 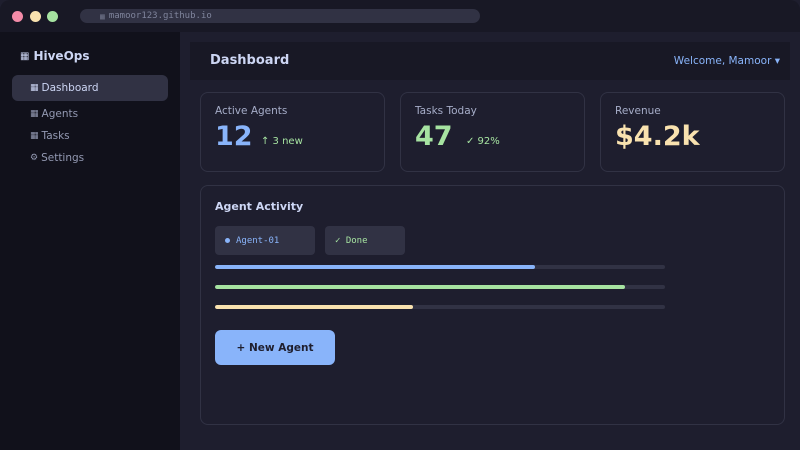 What do you see at coordinates (351, 240) in the screenshot?
I see `status-chip-label: ✓ Done` at bounding box center [351, 240].